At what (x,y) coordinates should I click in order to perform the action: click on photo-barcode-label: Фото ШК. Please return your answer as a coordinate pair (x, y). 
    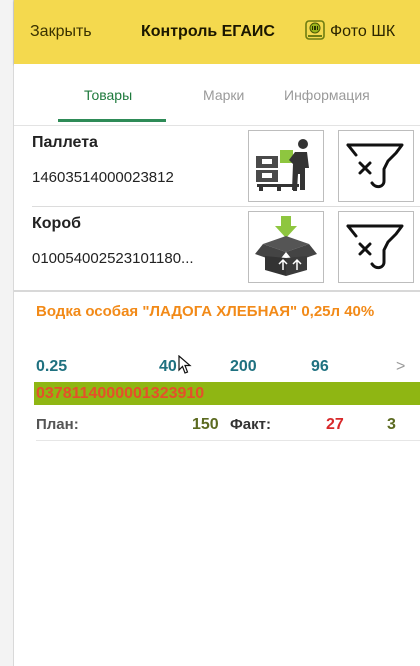
    Looking at the image, I should click on (363, 31).